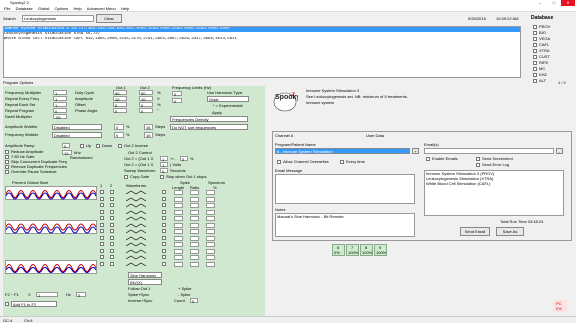 The image size is (576, 323). Describe the element at coordinates (380, 250) in the screenshot. I see `channel-tile: 9 100%` at that location.